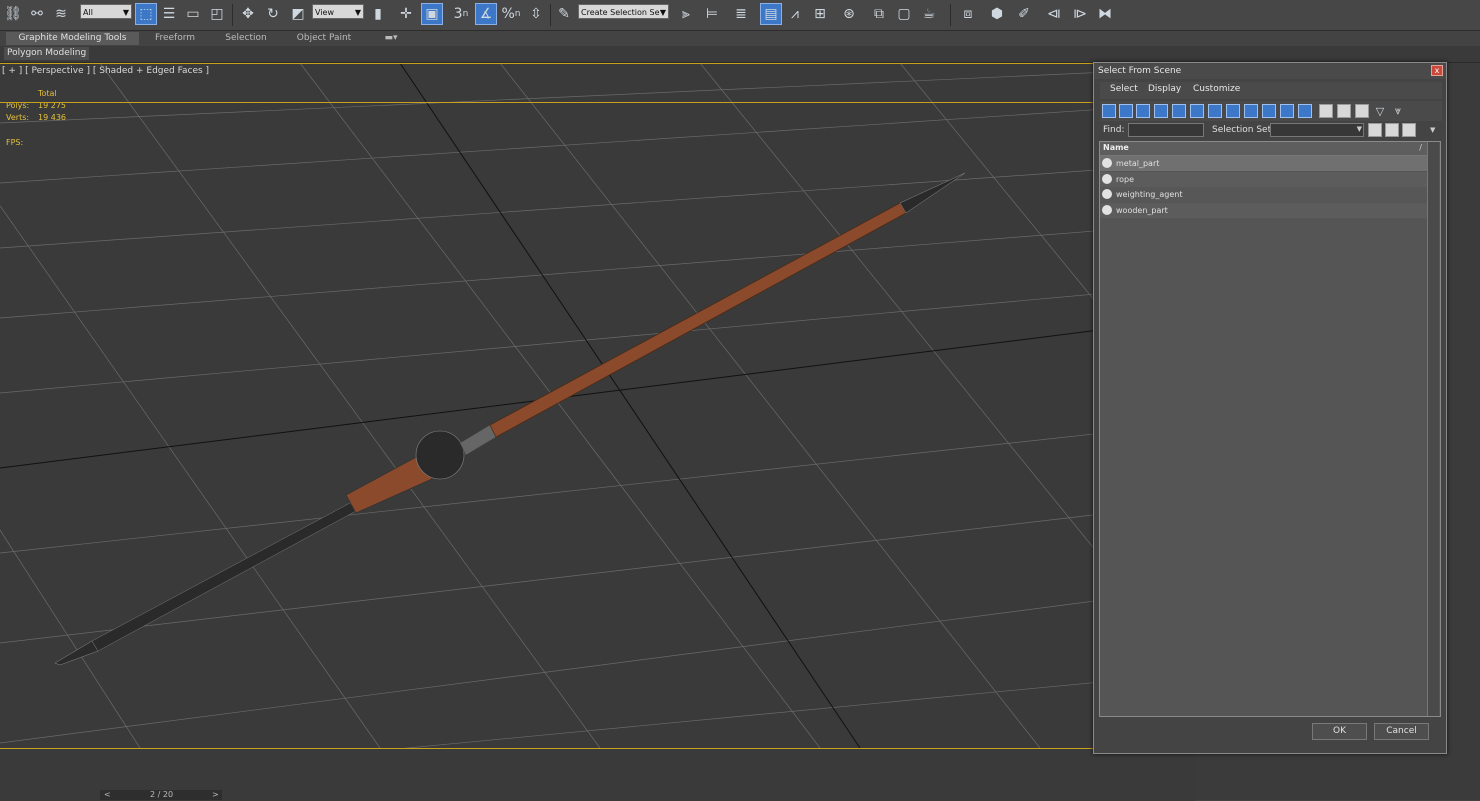 Image resolution: width=1480 pixels, height=801 pixels. I want to click on render-production-icon: ☕, so click(929, 14).